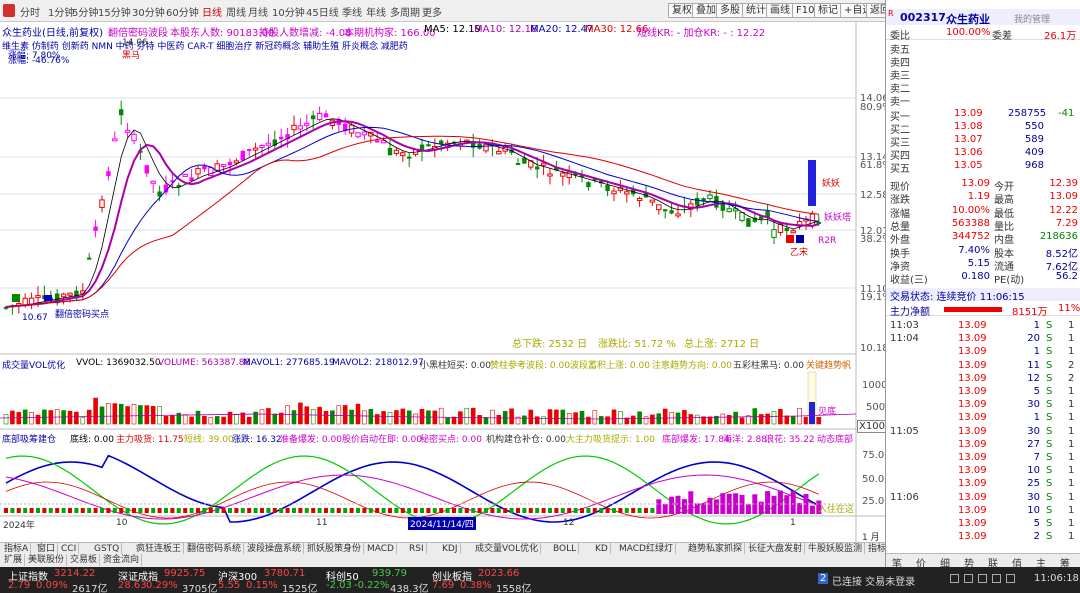  I want to click on period-tab-4: 30分钟, so click(148, 11).